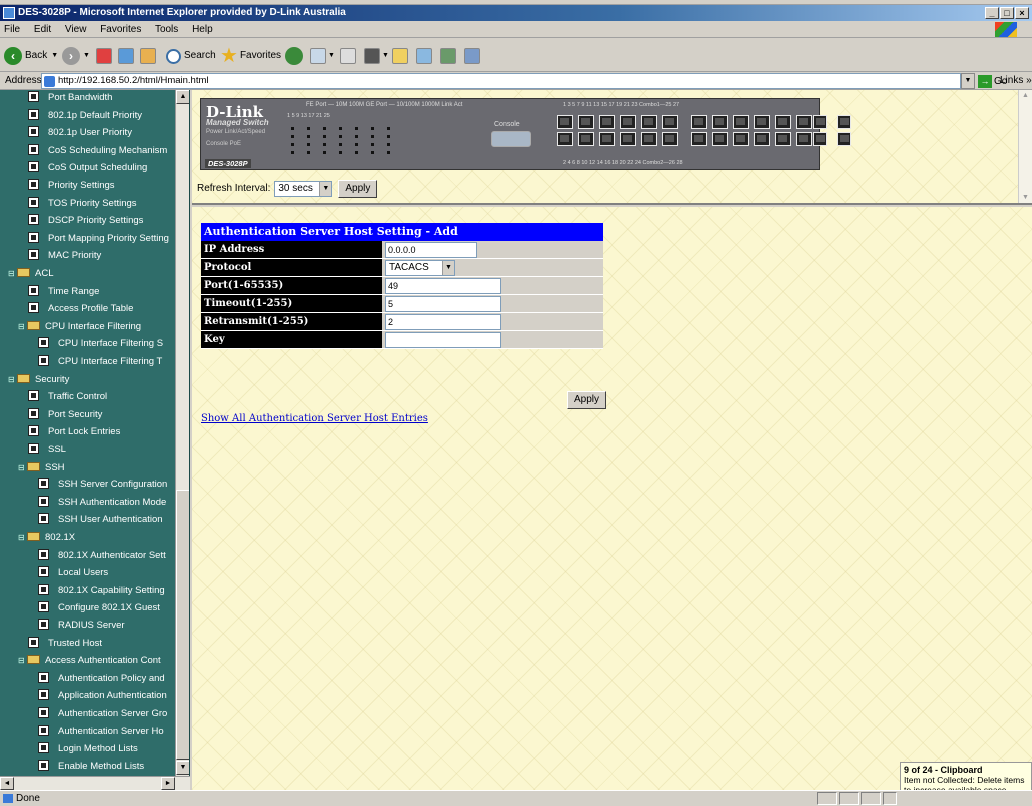  I want to click on edit-button: ▼, so click(376, 56).